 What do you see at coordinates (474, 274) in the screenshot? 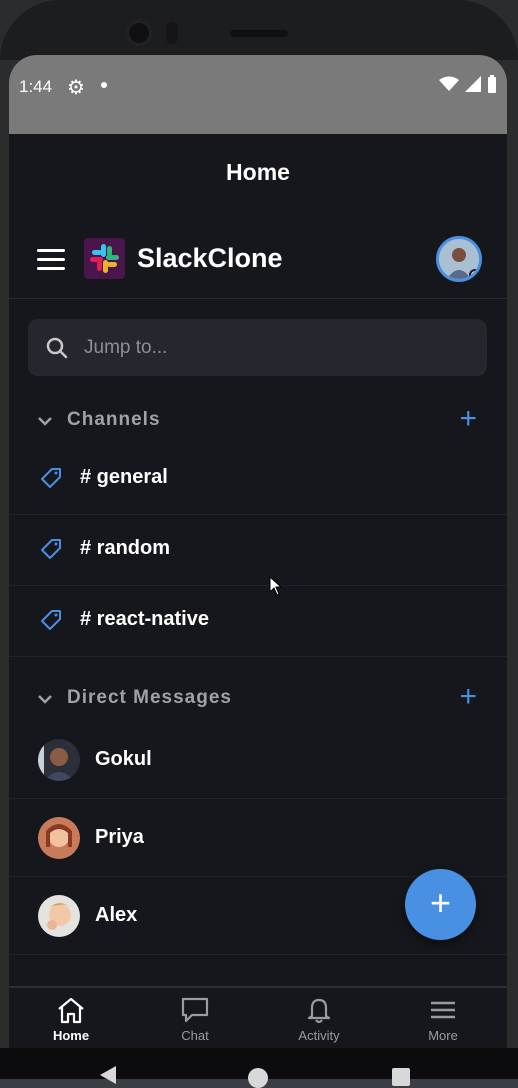
I see `presence-badge` at bounding box center [474, 274].